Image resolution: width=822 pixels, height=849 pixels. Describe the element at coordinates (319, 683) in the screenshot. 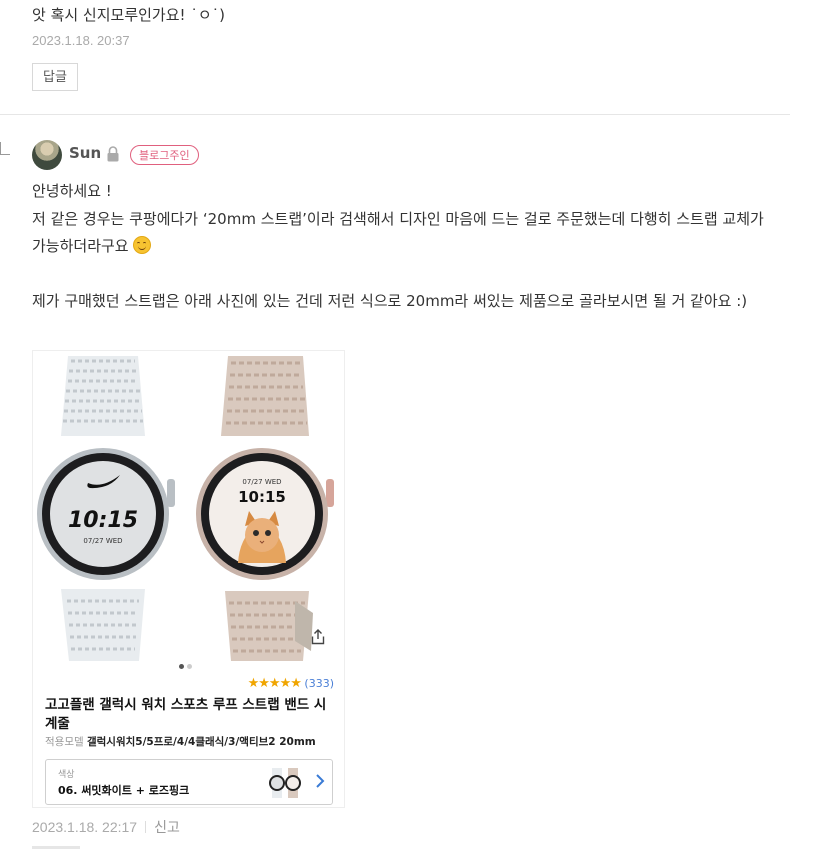

I see `review-count: (333)` at that location.